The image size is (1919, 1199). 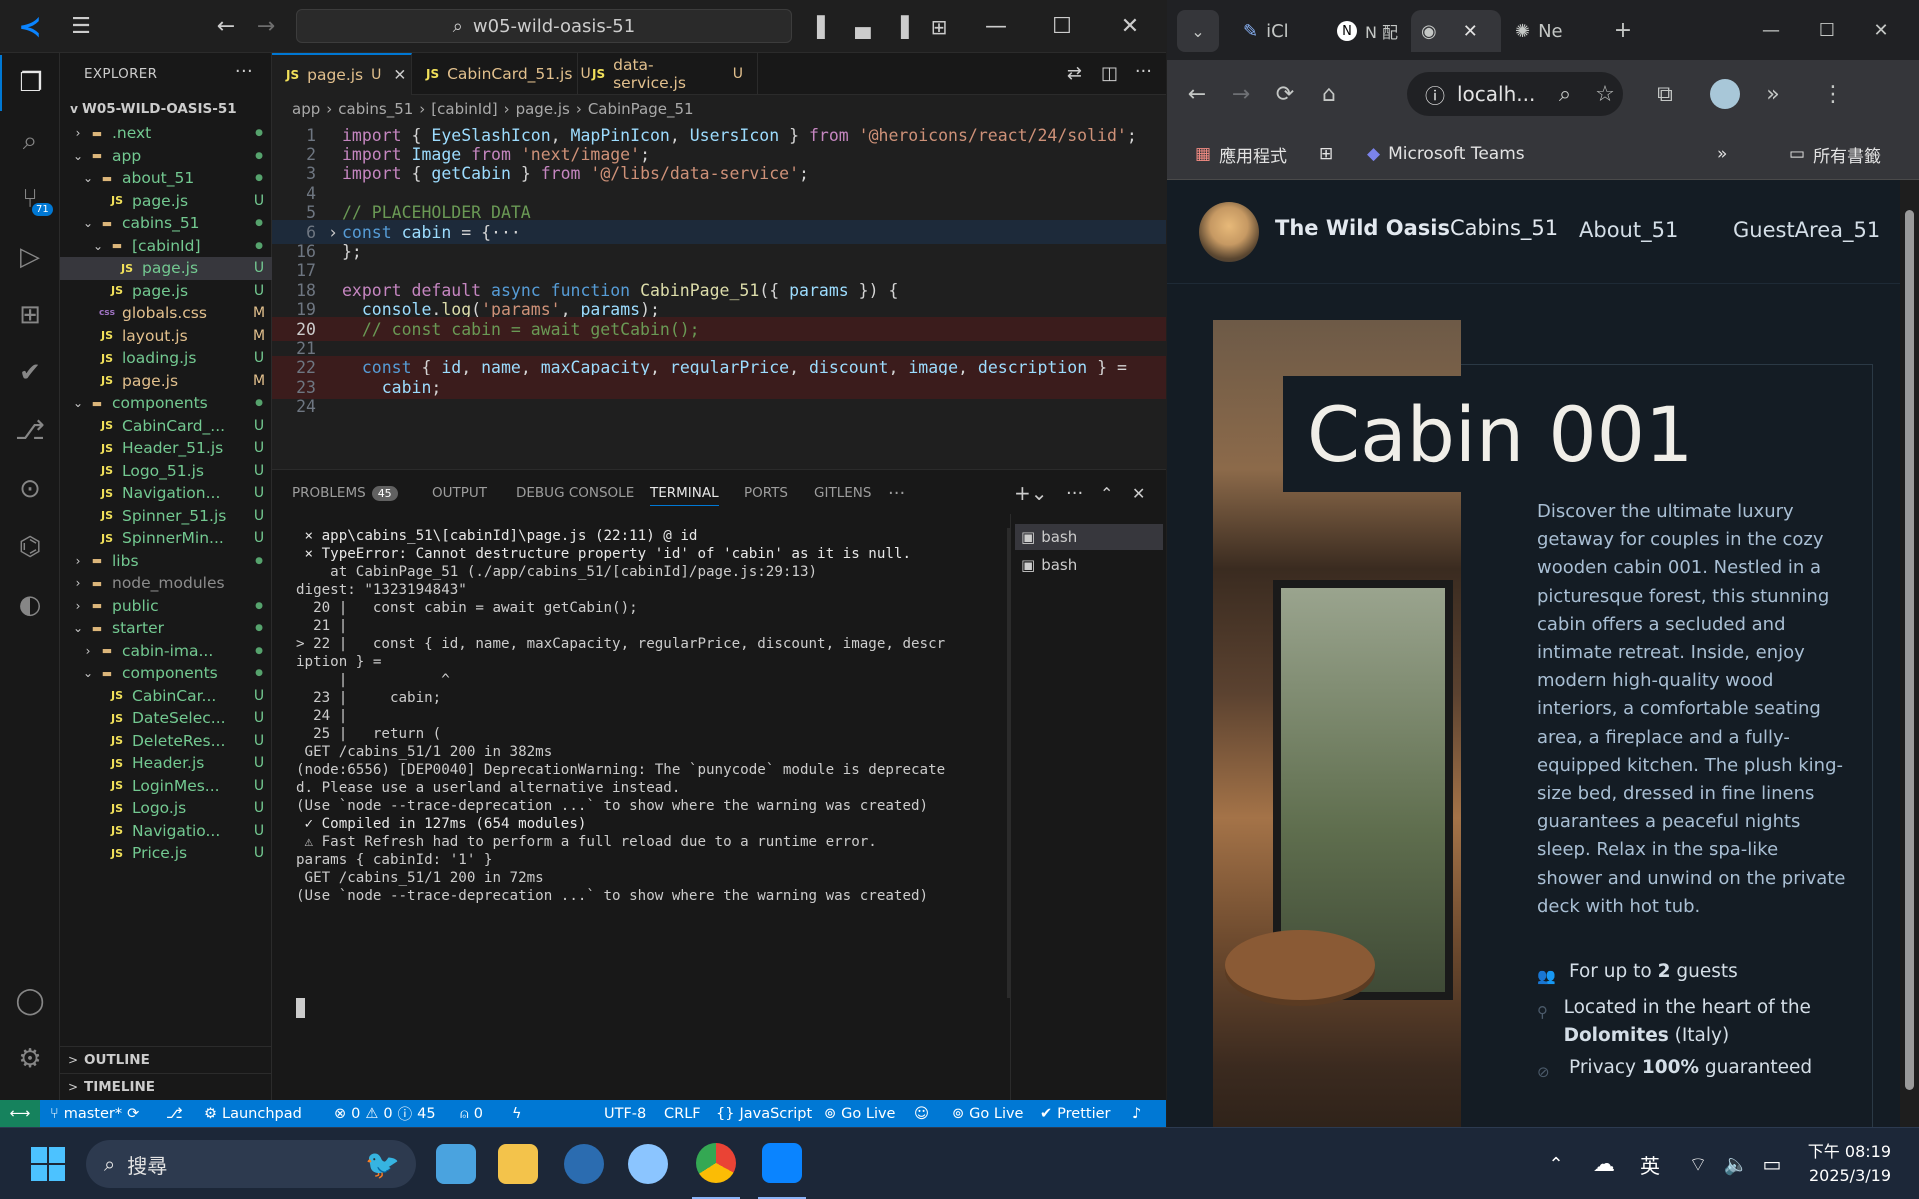 I want to click on extensions-puzzle-icon: ⧉, so click(x=1665, y=94).